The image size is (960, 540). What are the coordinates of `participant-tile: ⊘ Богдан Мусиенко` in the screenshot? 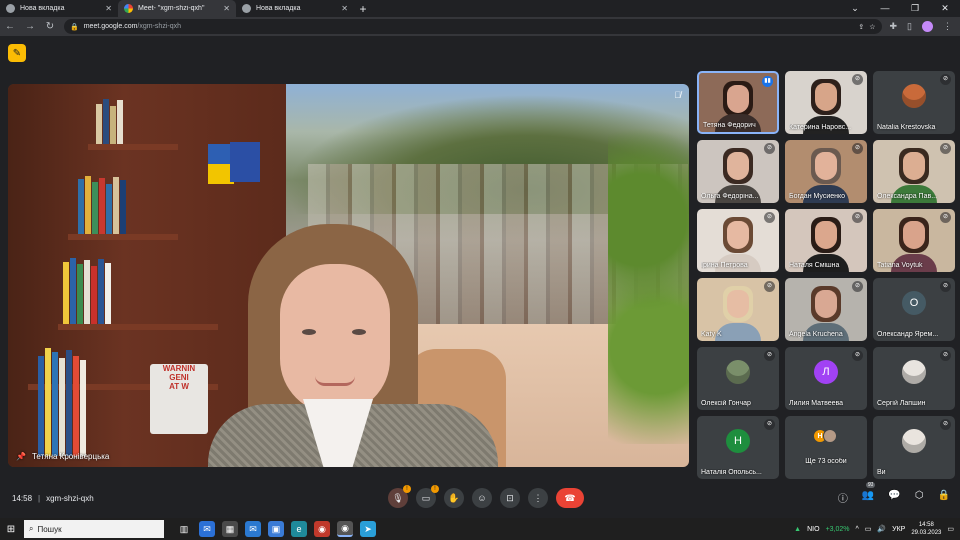 It's located at (826, 171).